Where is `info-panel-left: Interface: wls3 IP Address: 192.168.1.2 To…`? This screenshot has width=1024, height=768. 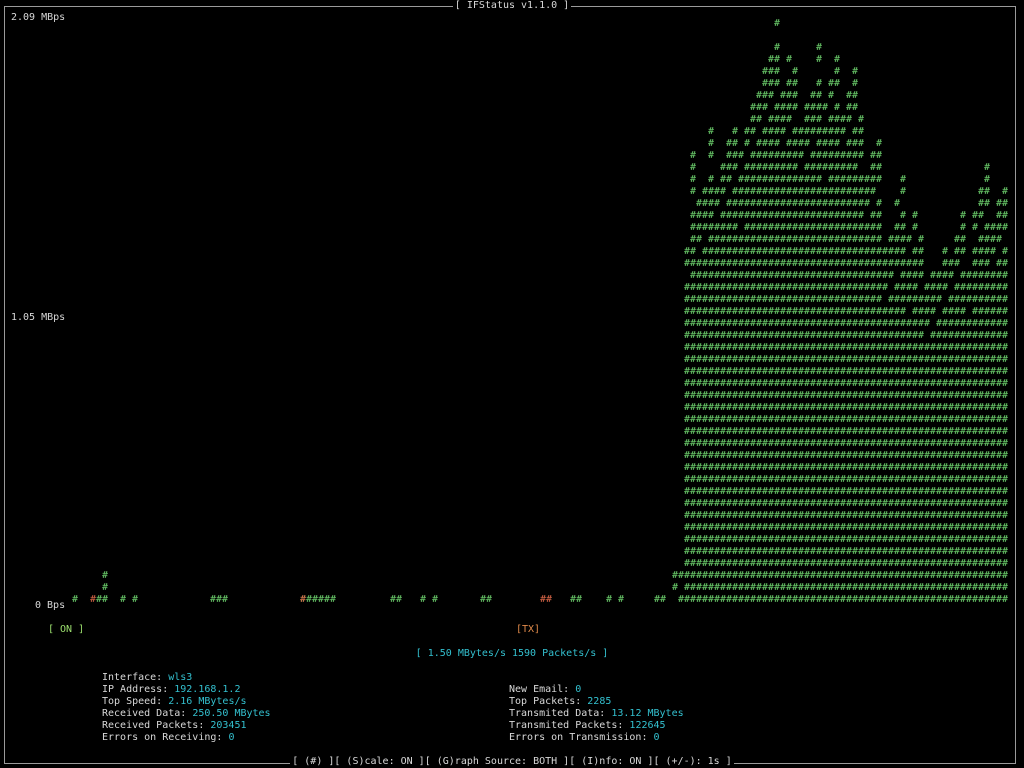 info-panel-left: Interface: wls3 IP Address: 192.168.1.2 To… is located at coordinates (186, 708).